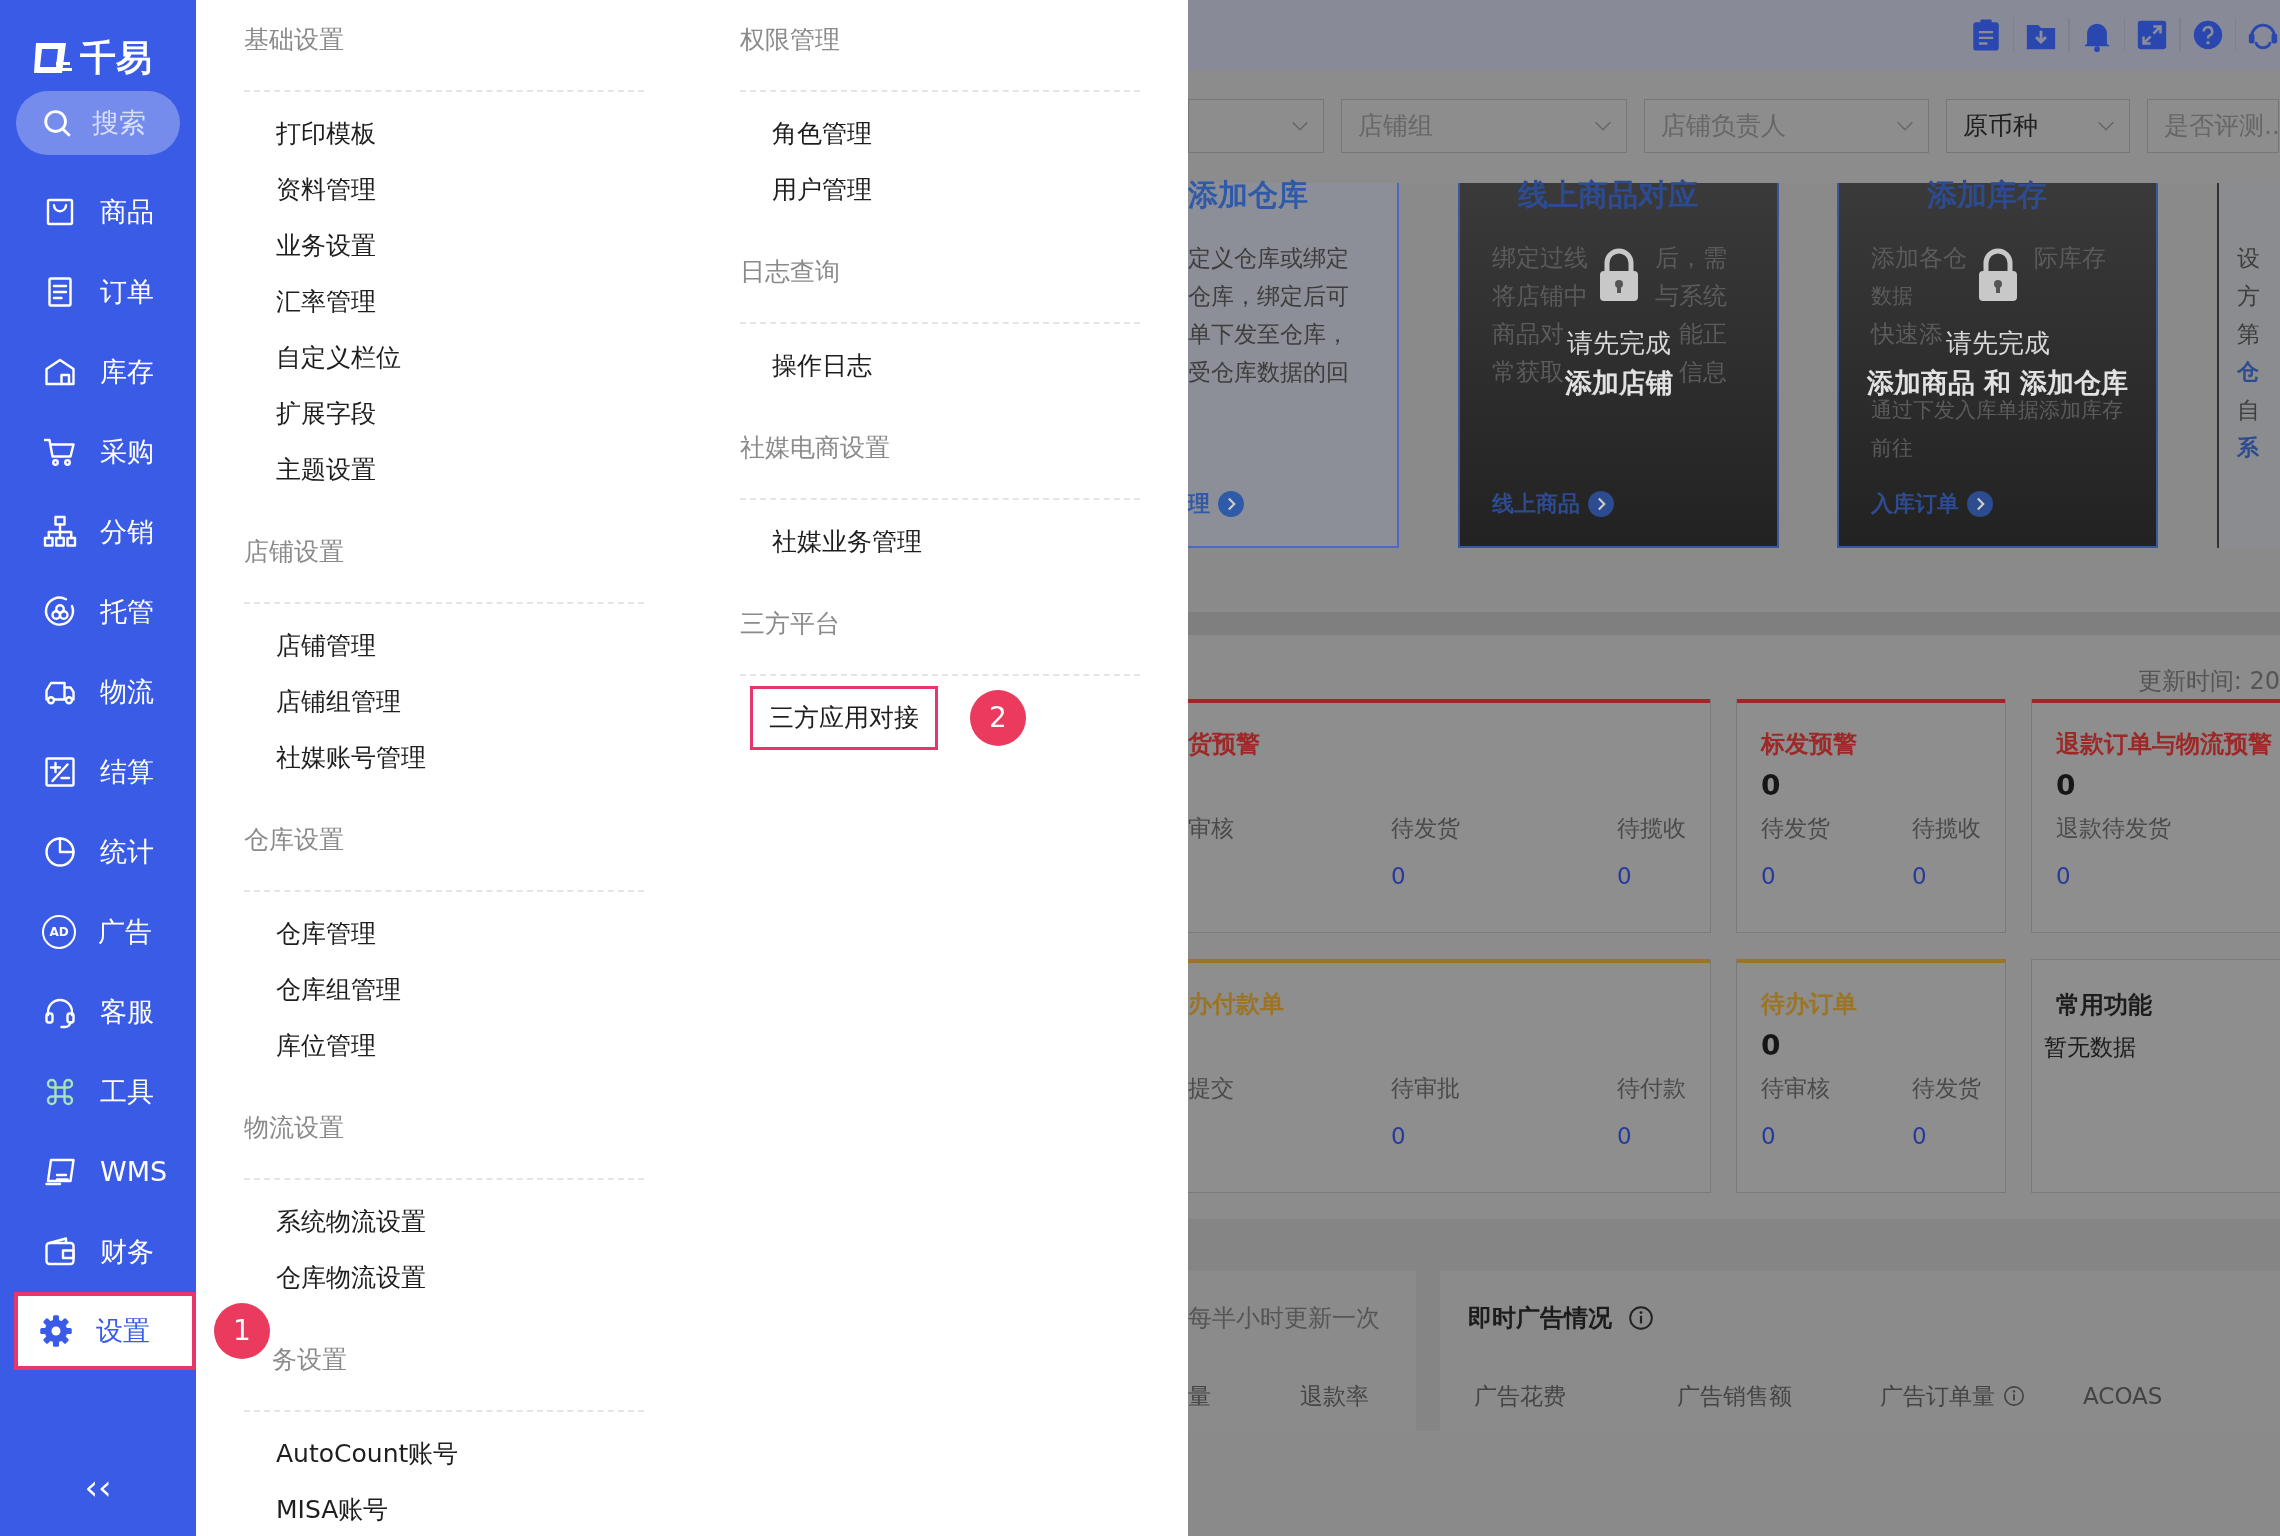  What do you see at coordinates (326, 246) in the screenshot?
I see `menu-link: 业务设置` at bounding box center [326, 246].